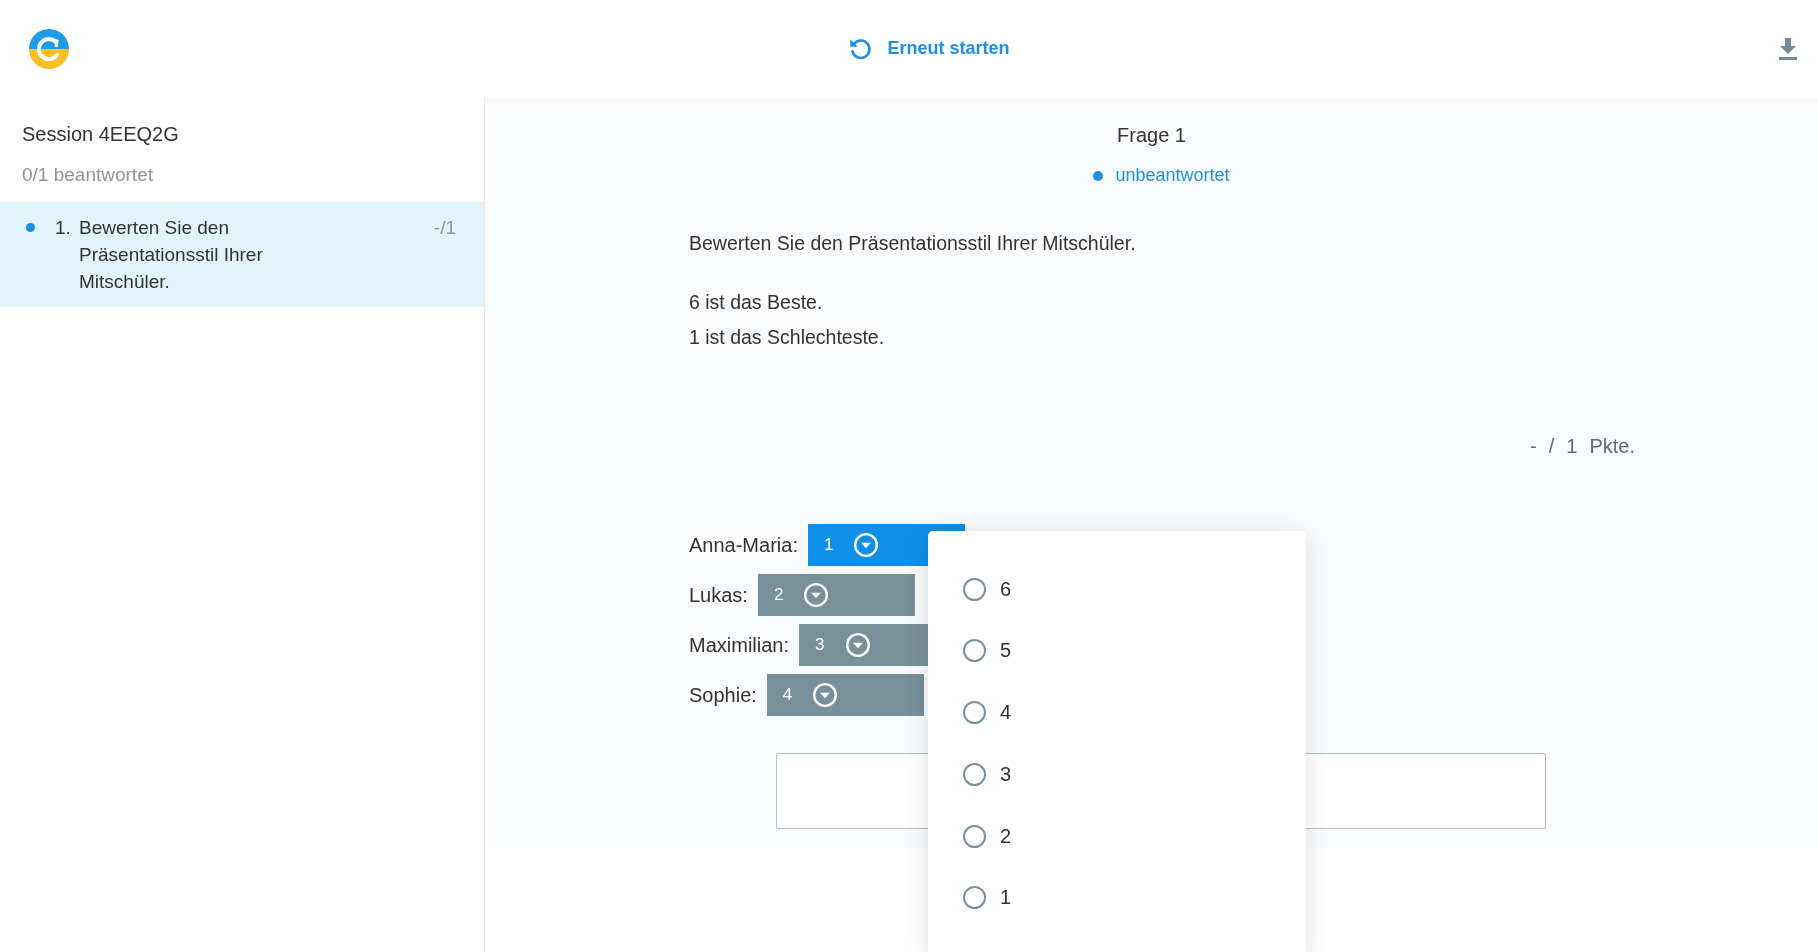 The image size is (1818, 952). What do you see at coordinates (1172, 175) in the screenshot?
I see `status-text: unbeantwortet` at bounding box center [1172, 175].